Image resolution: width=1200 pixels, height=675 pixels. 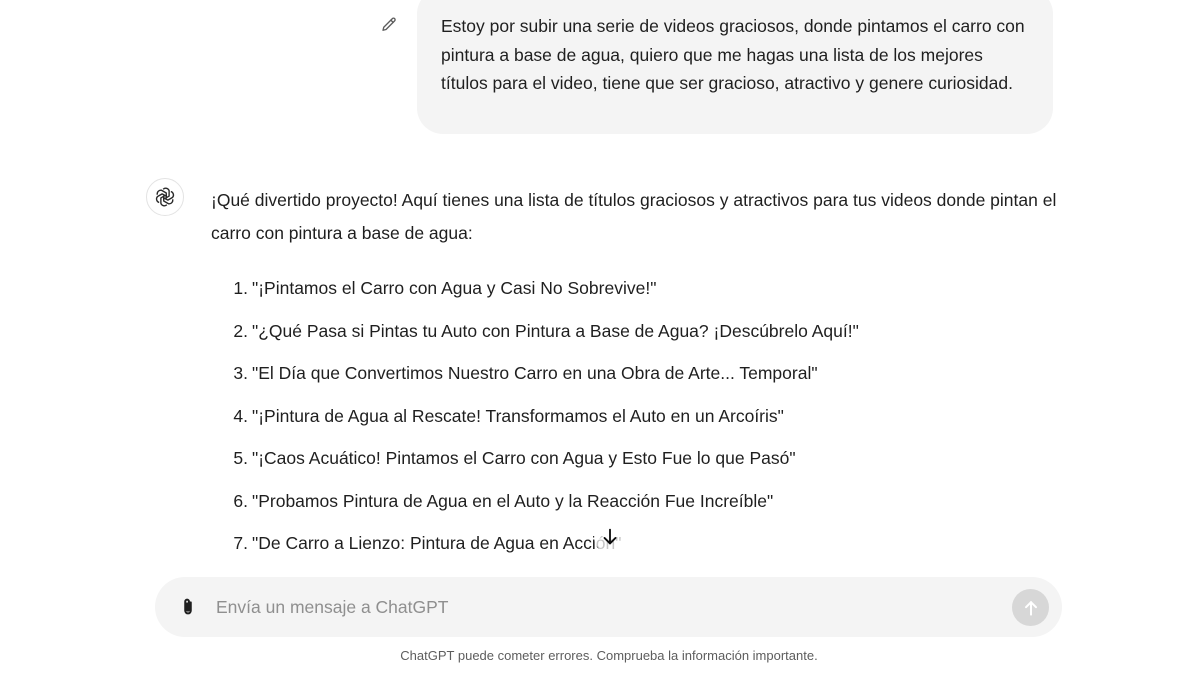 I want to click on message-input, so click(x=606, y=607).